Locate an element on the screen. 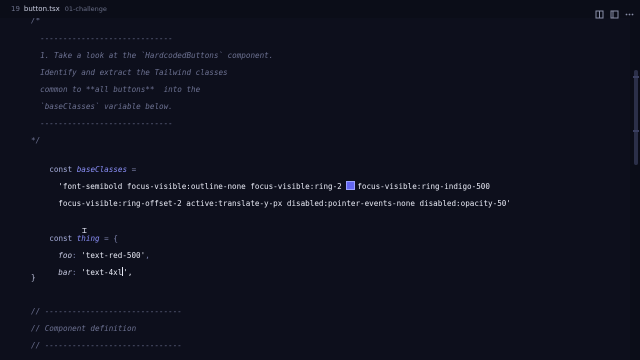 This screenshot has height=360, width=640. toolbar-icons is located at coordinates (614, 11).